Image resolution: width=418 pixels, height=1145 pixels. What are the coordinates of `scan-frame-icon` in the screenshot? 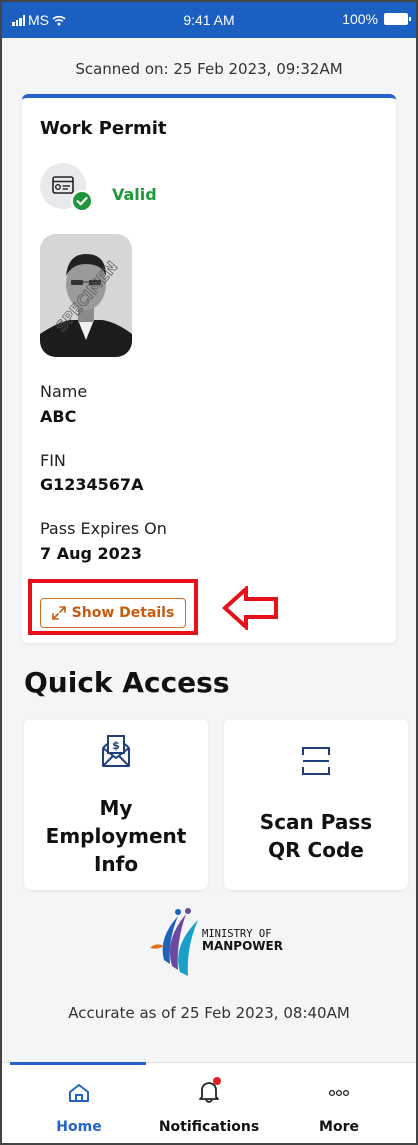 It's located at (316, 761).